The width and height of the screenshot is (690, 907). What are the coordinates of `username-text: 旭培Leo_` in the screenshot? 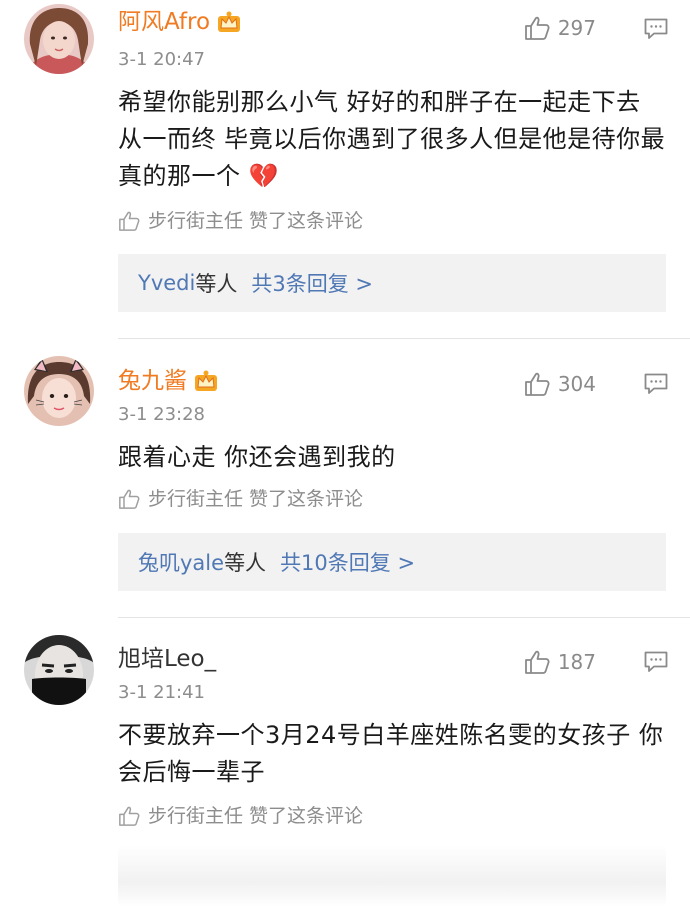 It's located at (167, 659).